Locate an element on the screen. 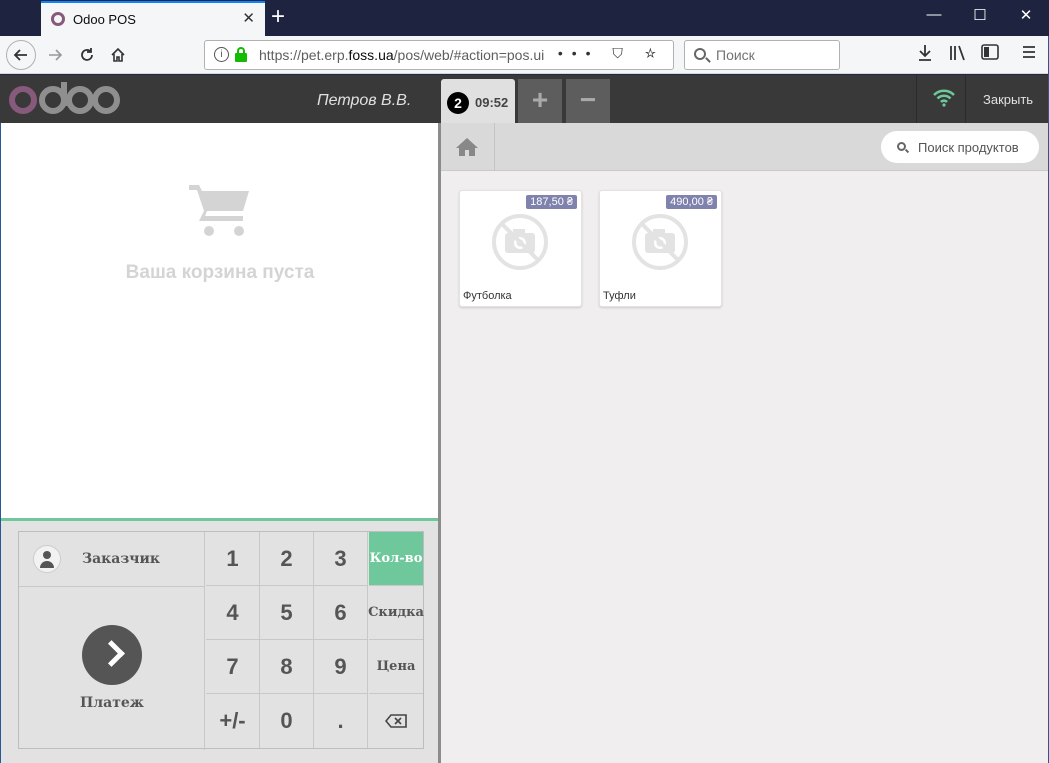 Image resolution: width=1049 pixels, height=763 pixels. search-placeholder: Поиск is located at coordinates (735, 55).